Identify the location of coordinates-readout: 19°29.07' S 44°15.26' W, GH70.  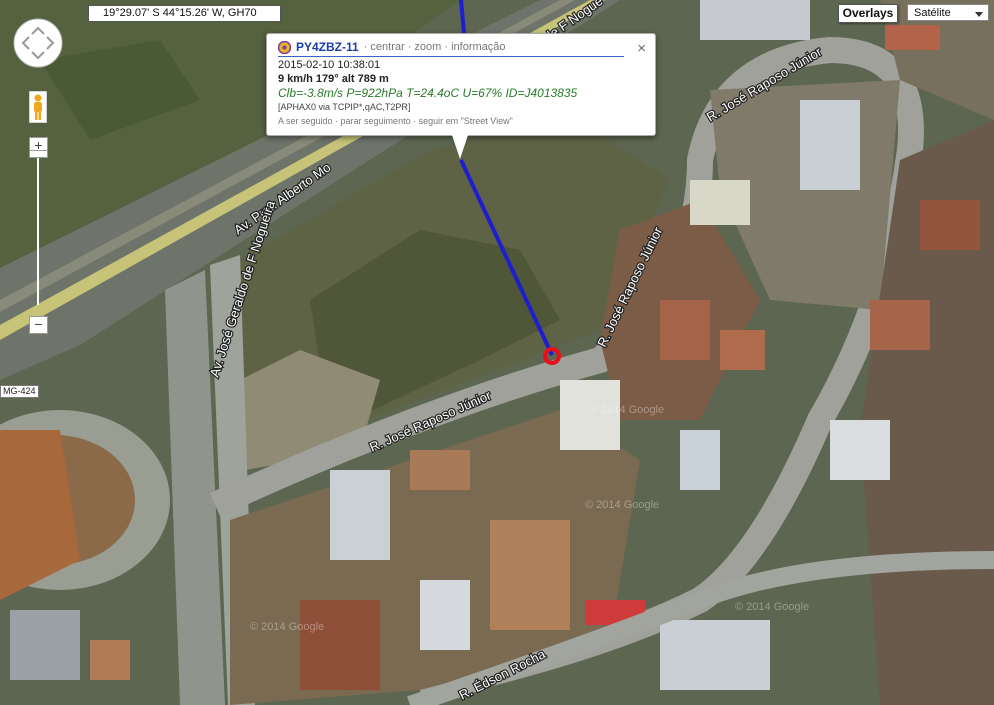
(184, 13).